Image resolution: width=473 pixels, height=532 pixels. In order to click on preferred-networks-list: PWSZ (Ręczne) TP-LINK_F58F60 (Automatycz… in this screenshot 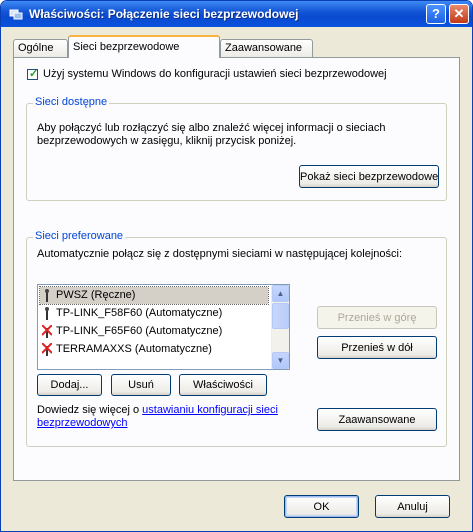, I will do `click(163, 327)`.